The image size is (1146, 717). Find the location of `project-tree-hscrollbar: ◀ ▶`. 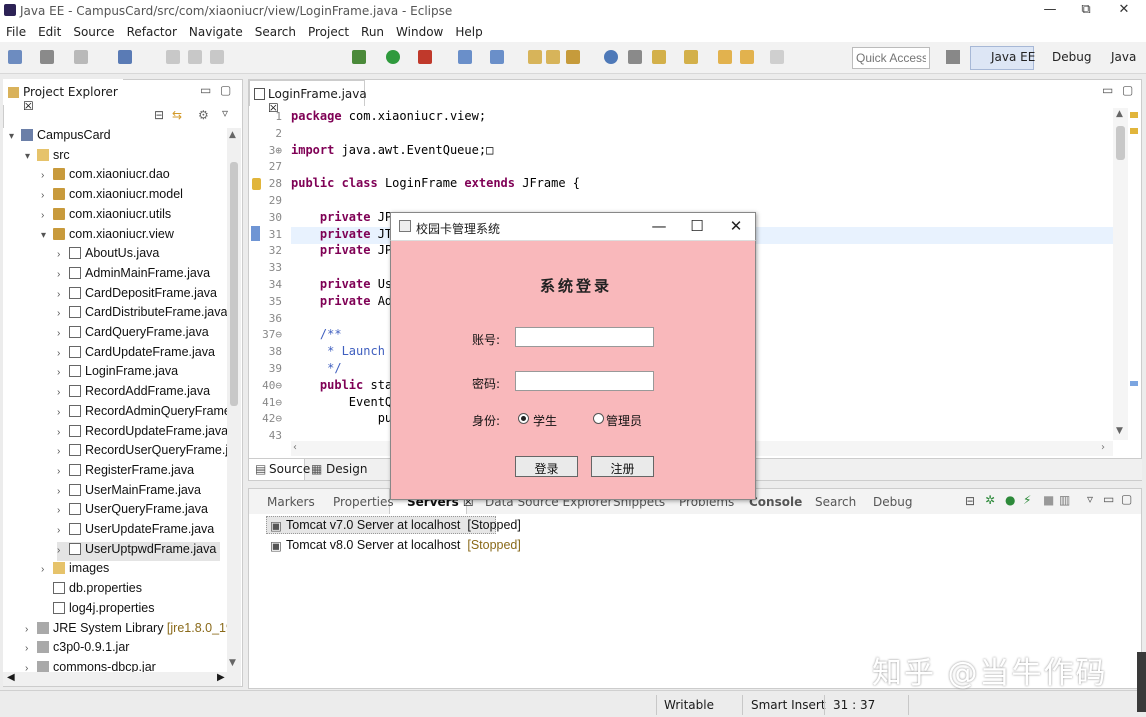

project-tree-hscrollbar: ◀ ▶ is located at coordinates (122, 679).